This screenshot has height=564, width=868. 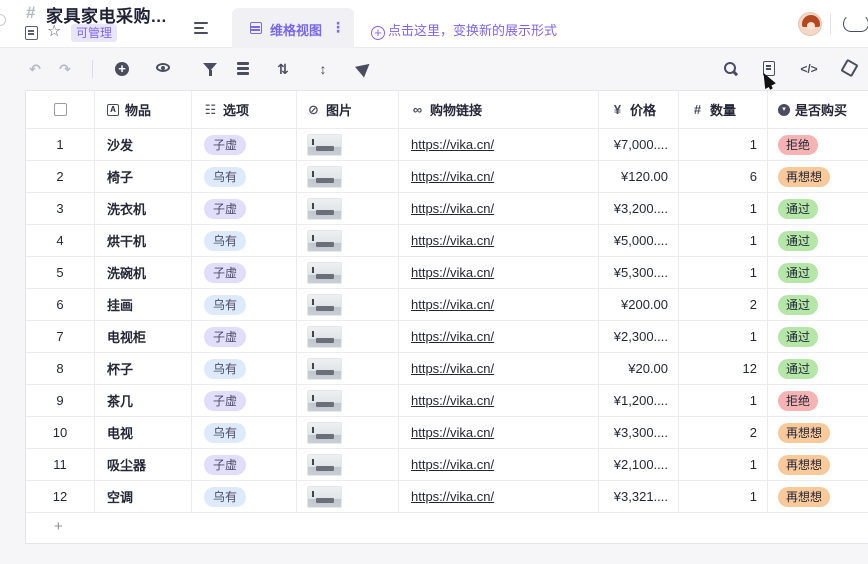 I want to click on row-number-cell: 12, so click(x=60, y=496).